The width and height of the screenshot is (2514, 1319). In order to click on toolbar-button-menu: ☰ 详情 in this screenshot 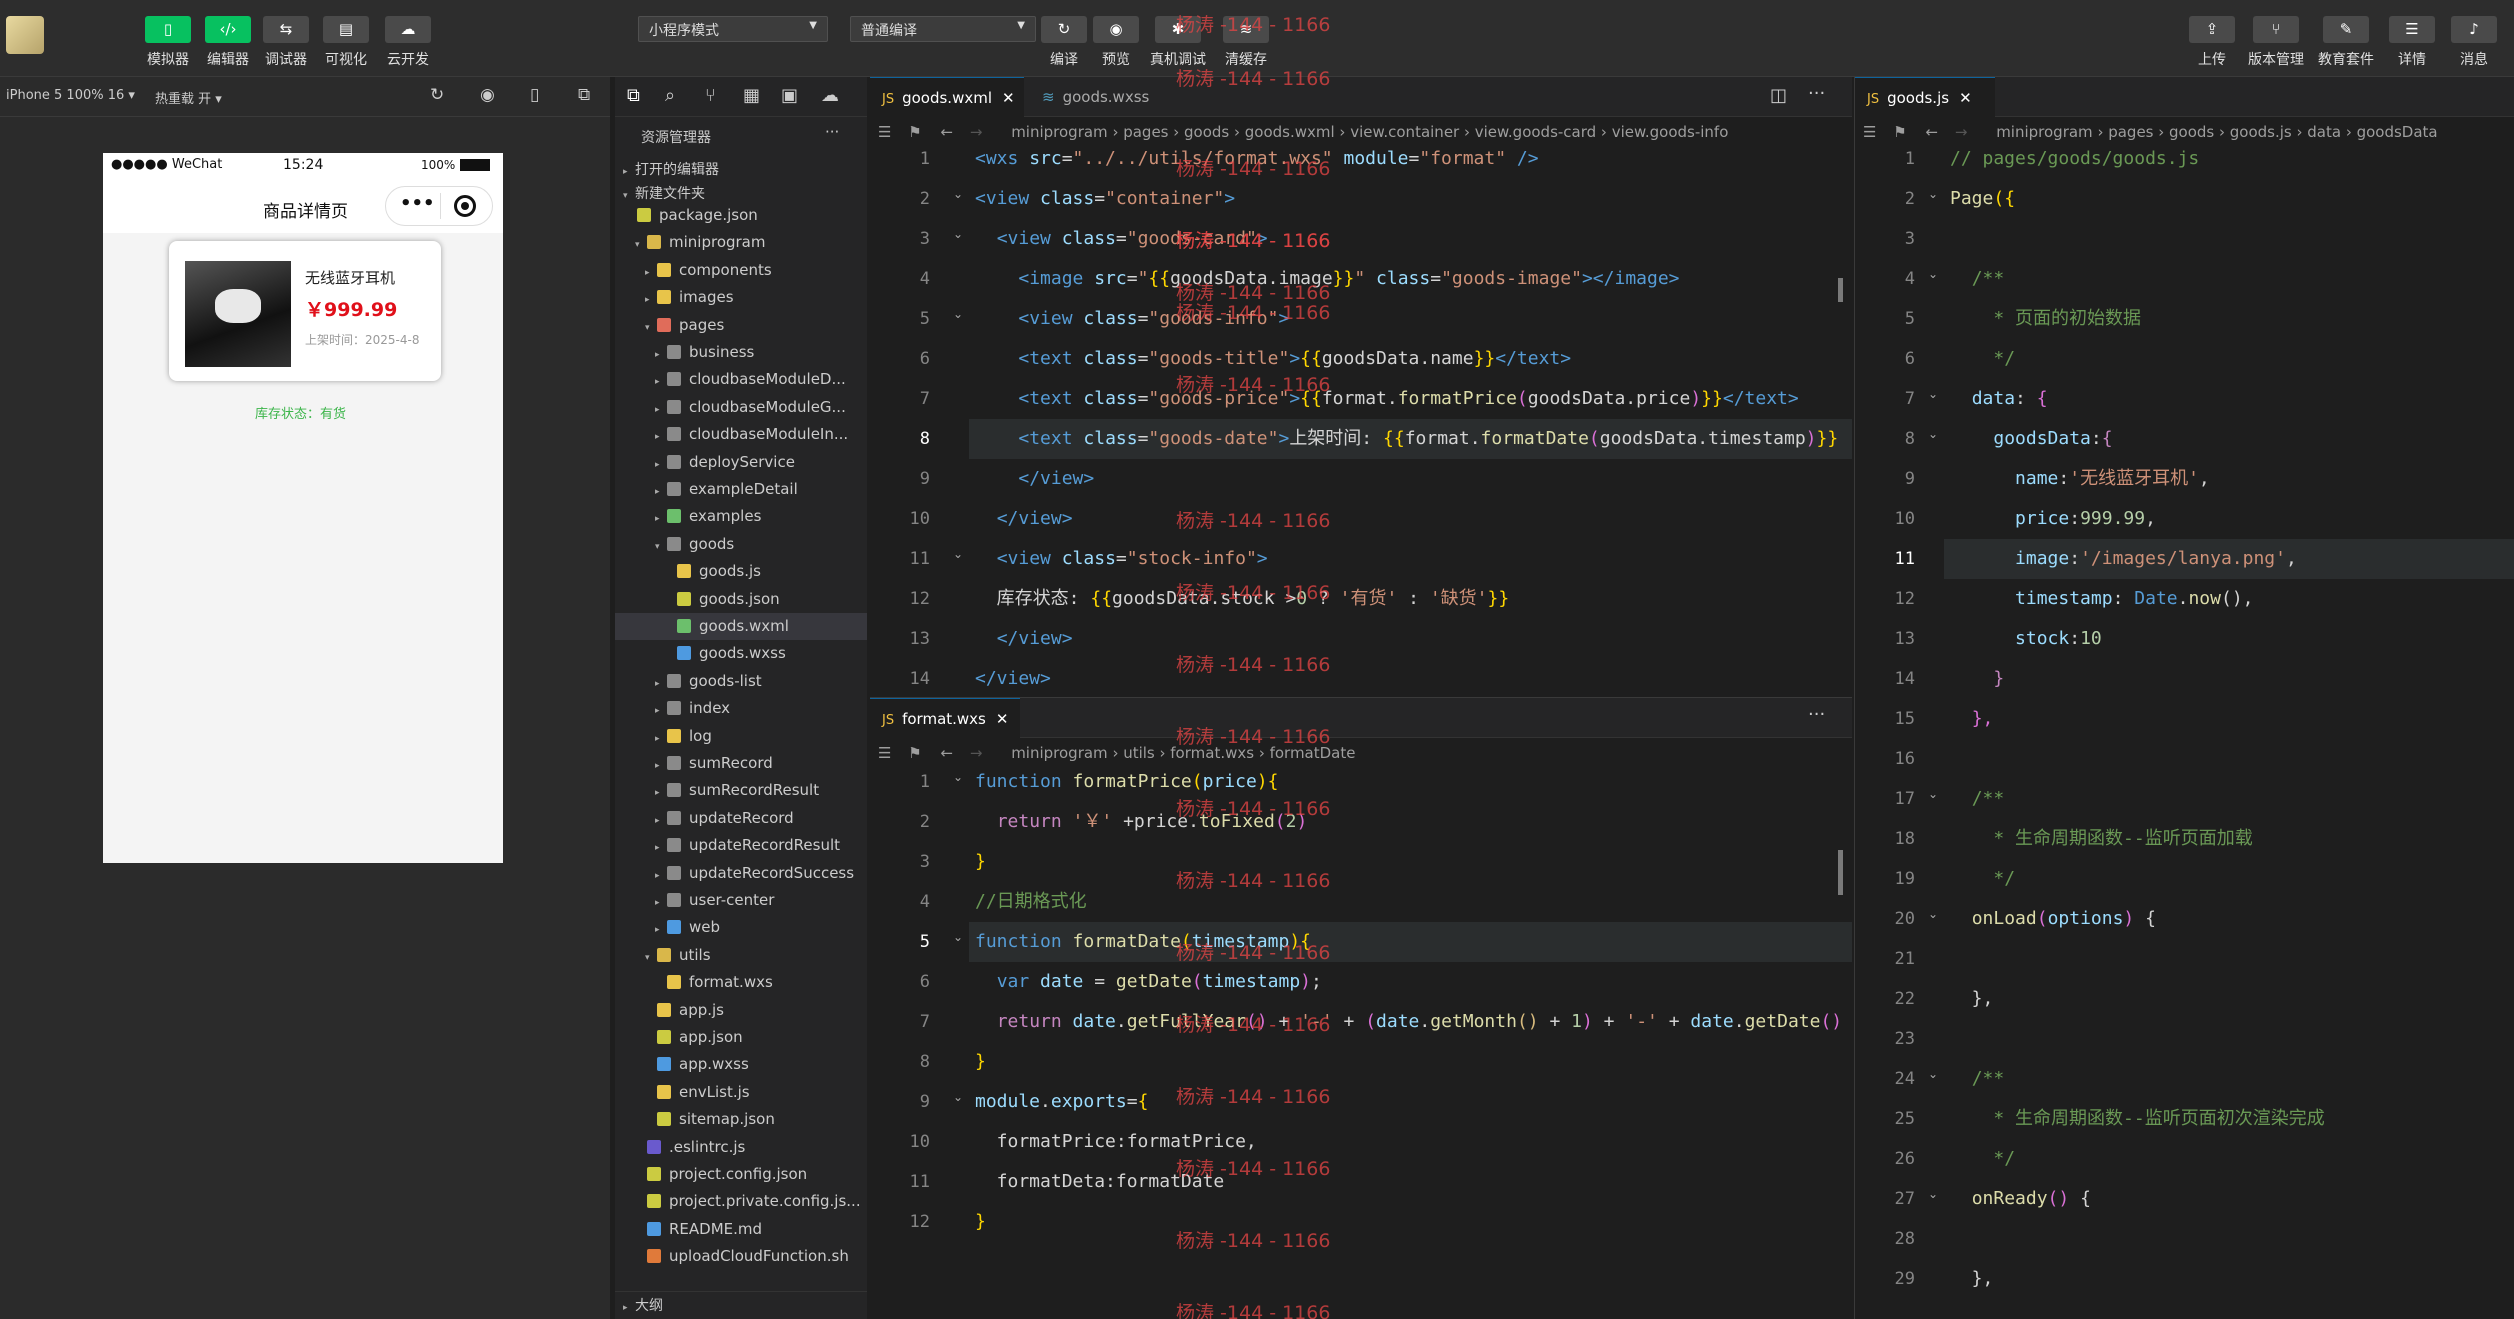, I will do `click(2412, 42)`.